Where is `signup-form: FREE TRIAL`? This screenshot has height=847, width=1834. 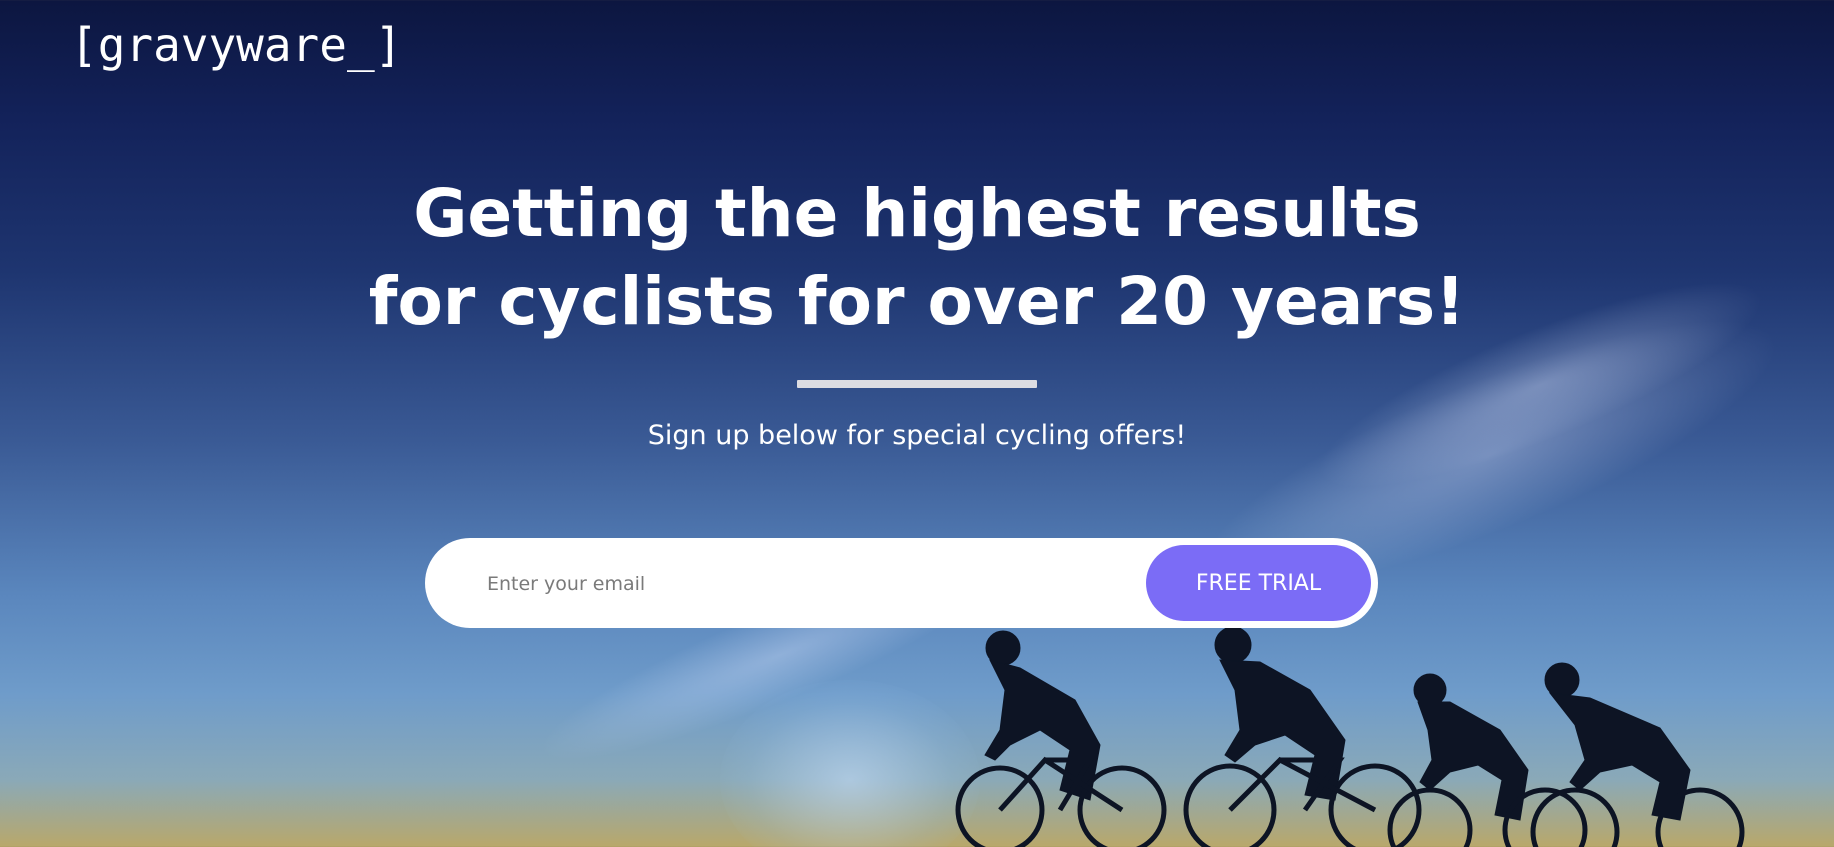
signup-form: FREE TRIAL is located at coordinates (901, 584).